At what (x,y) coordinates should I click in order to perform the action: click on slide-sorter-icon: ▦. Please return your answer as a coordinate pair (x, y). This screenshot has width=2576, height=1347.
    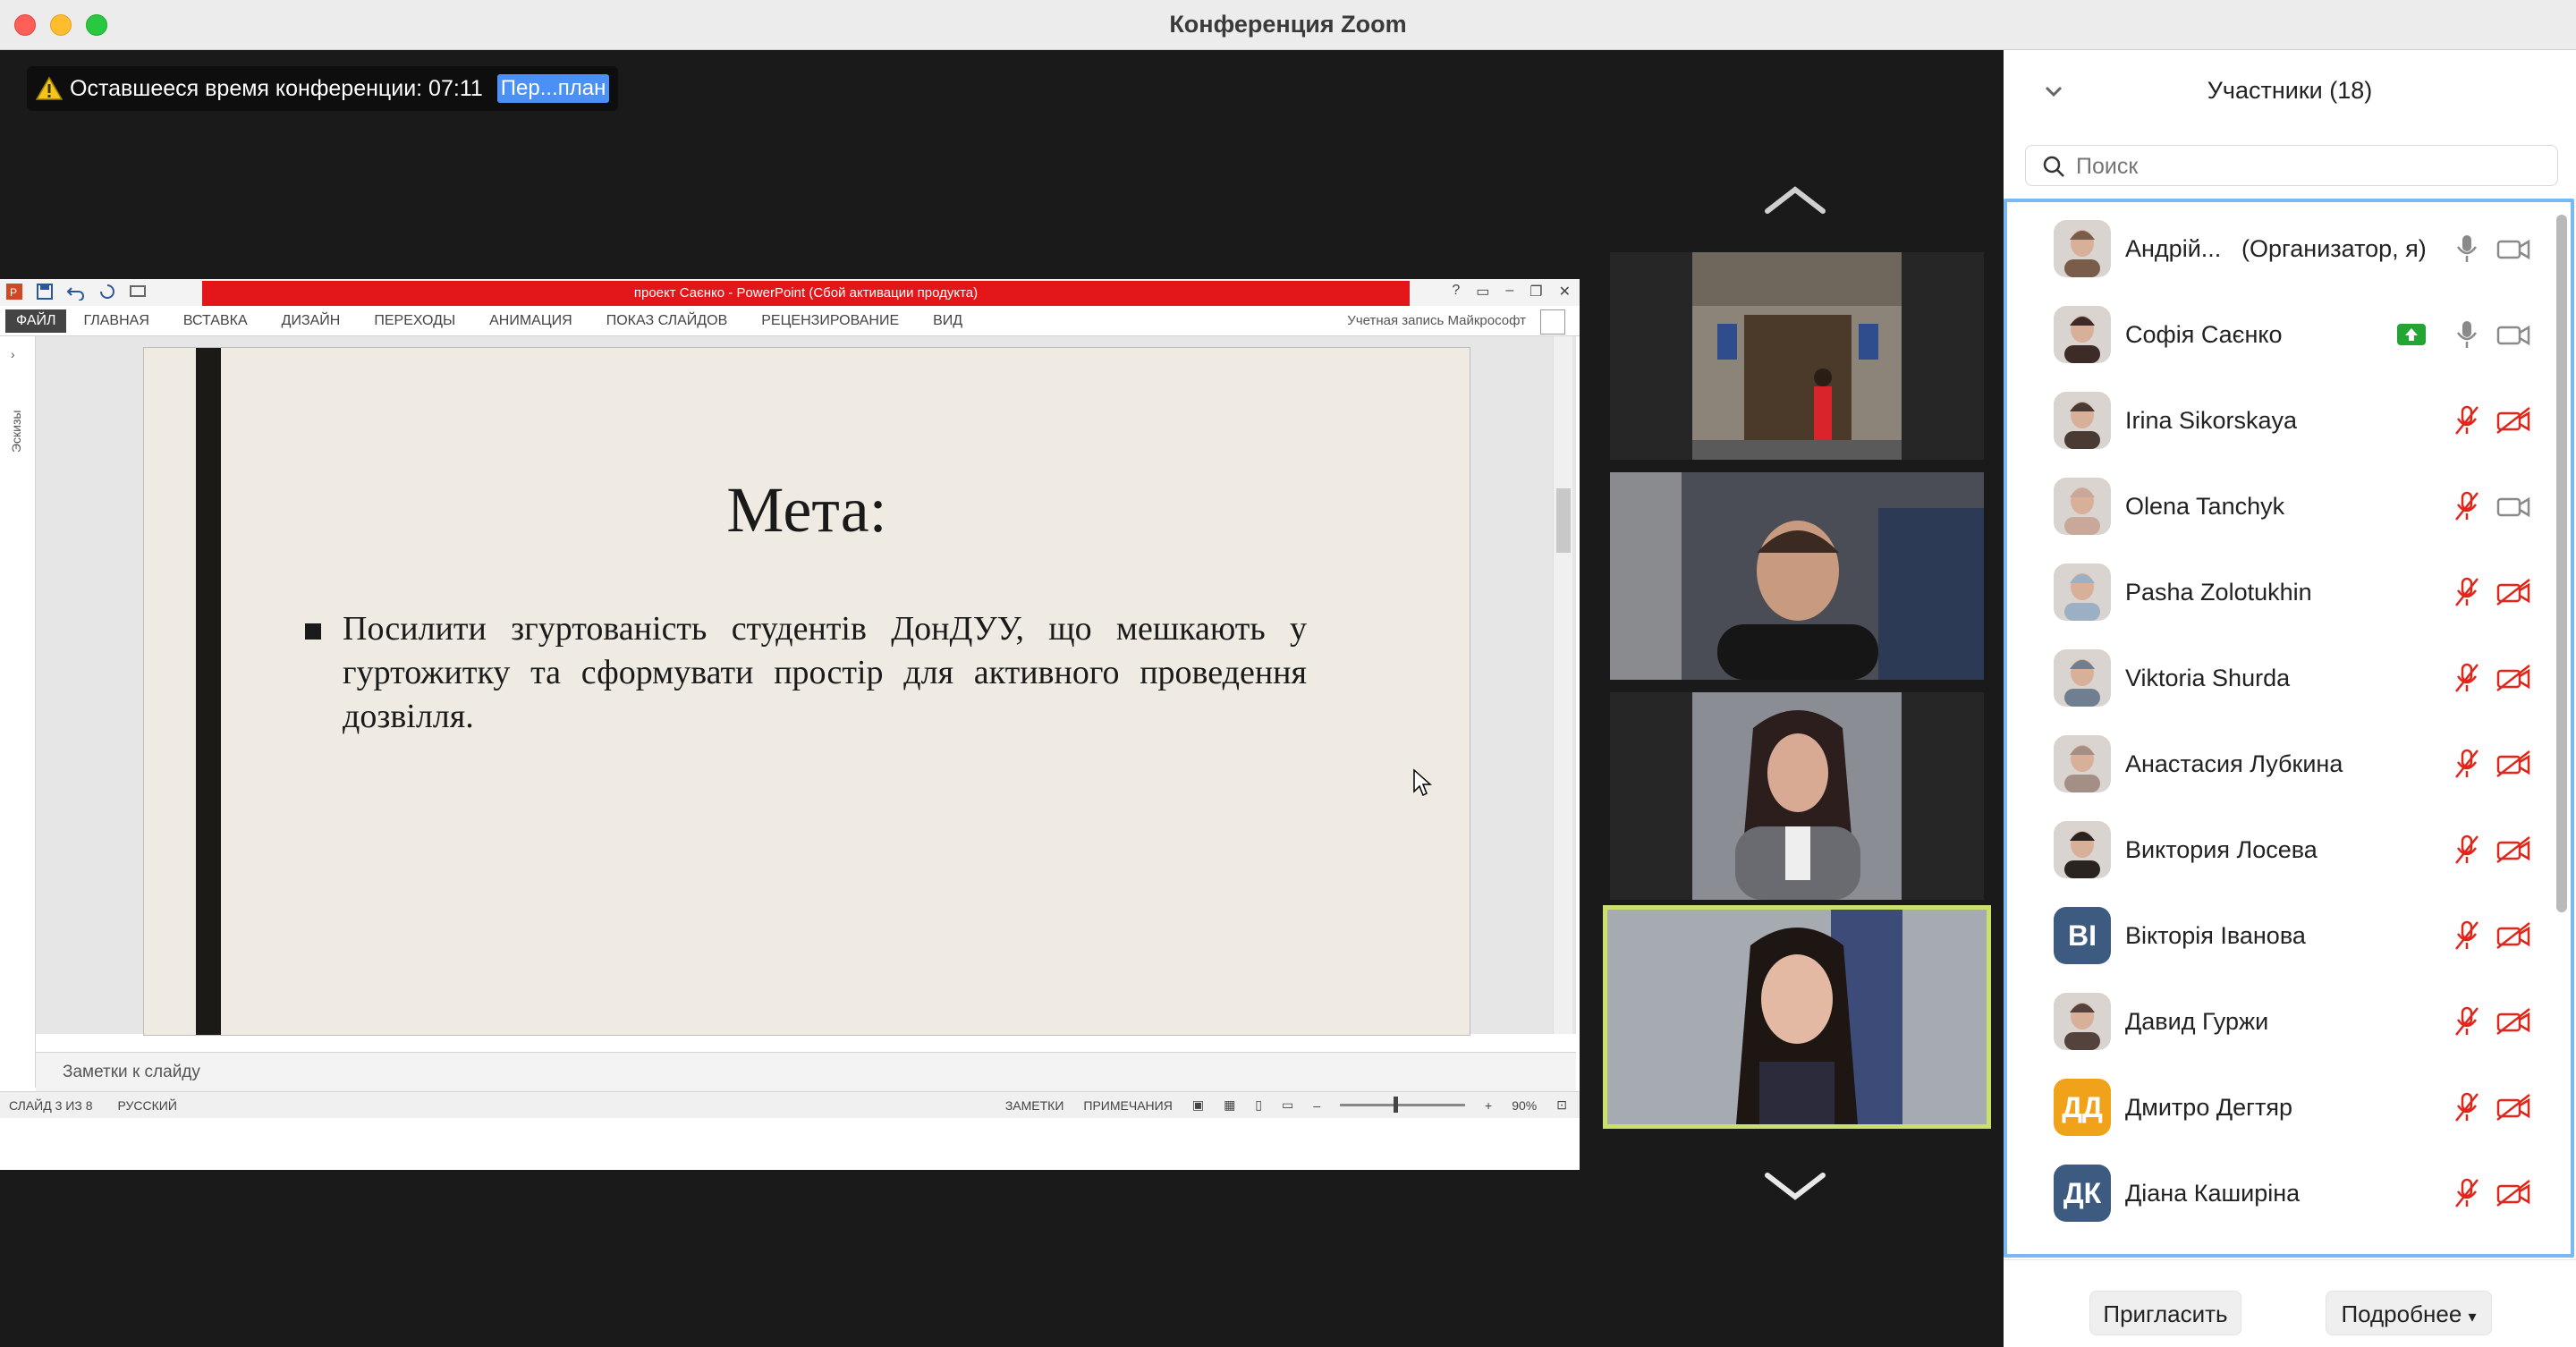
    Looking at the image, I should click on (1229, 1105).